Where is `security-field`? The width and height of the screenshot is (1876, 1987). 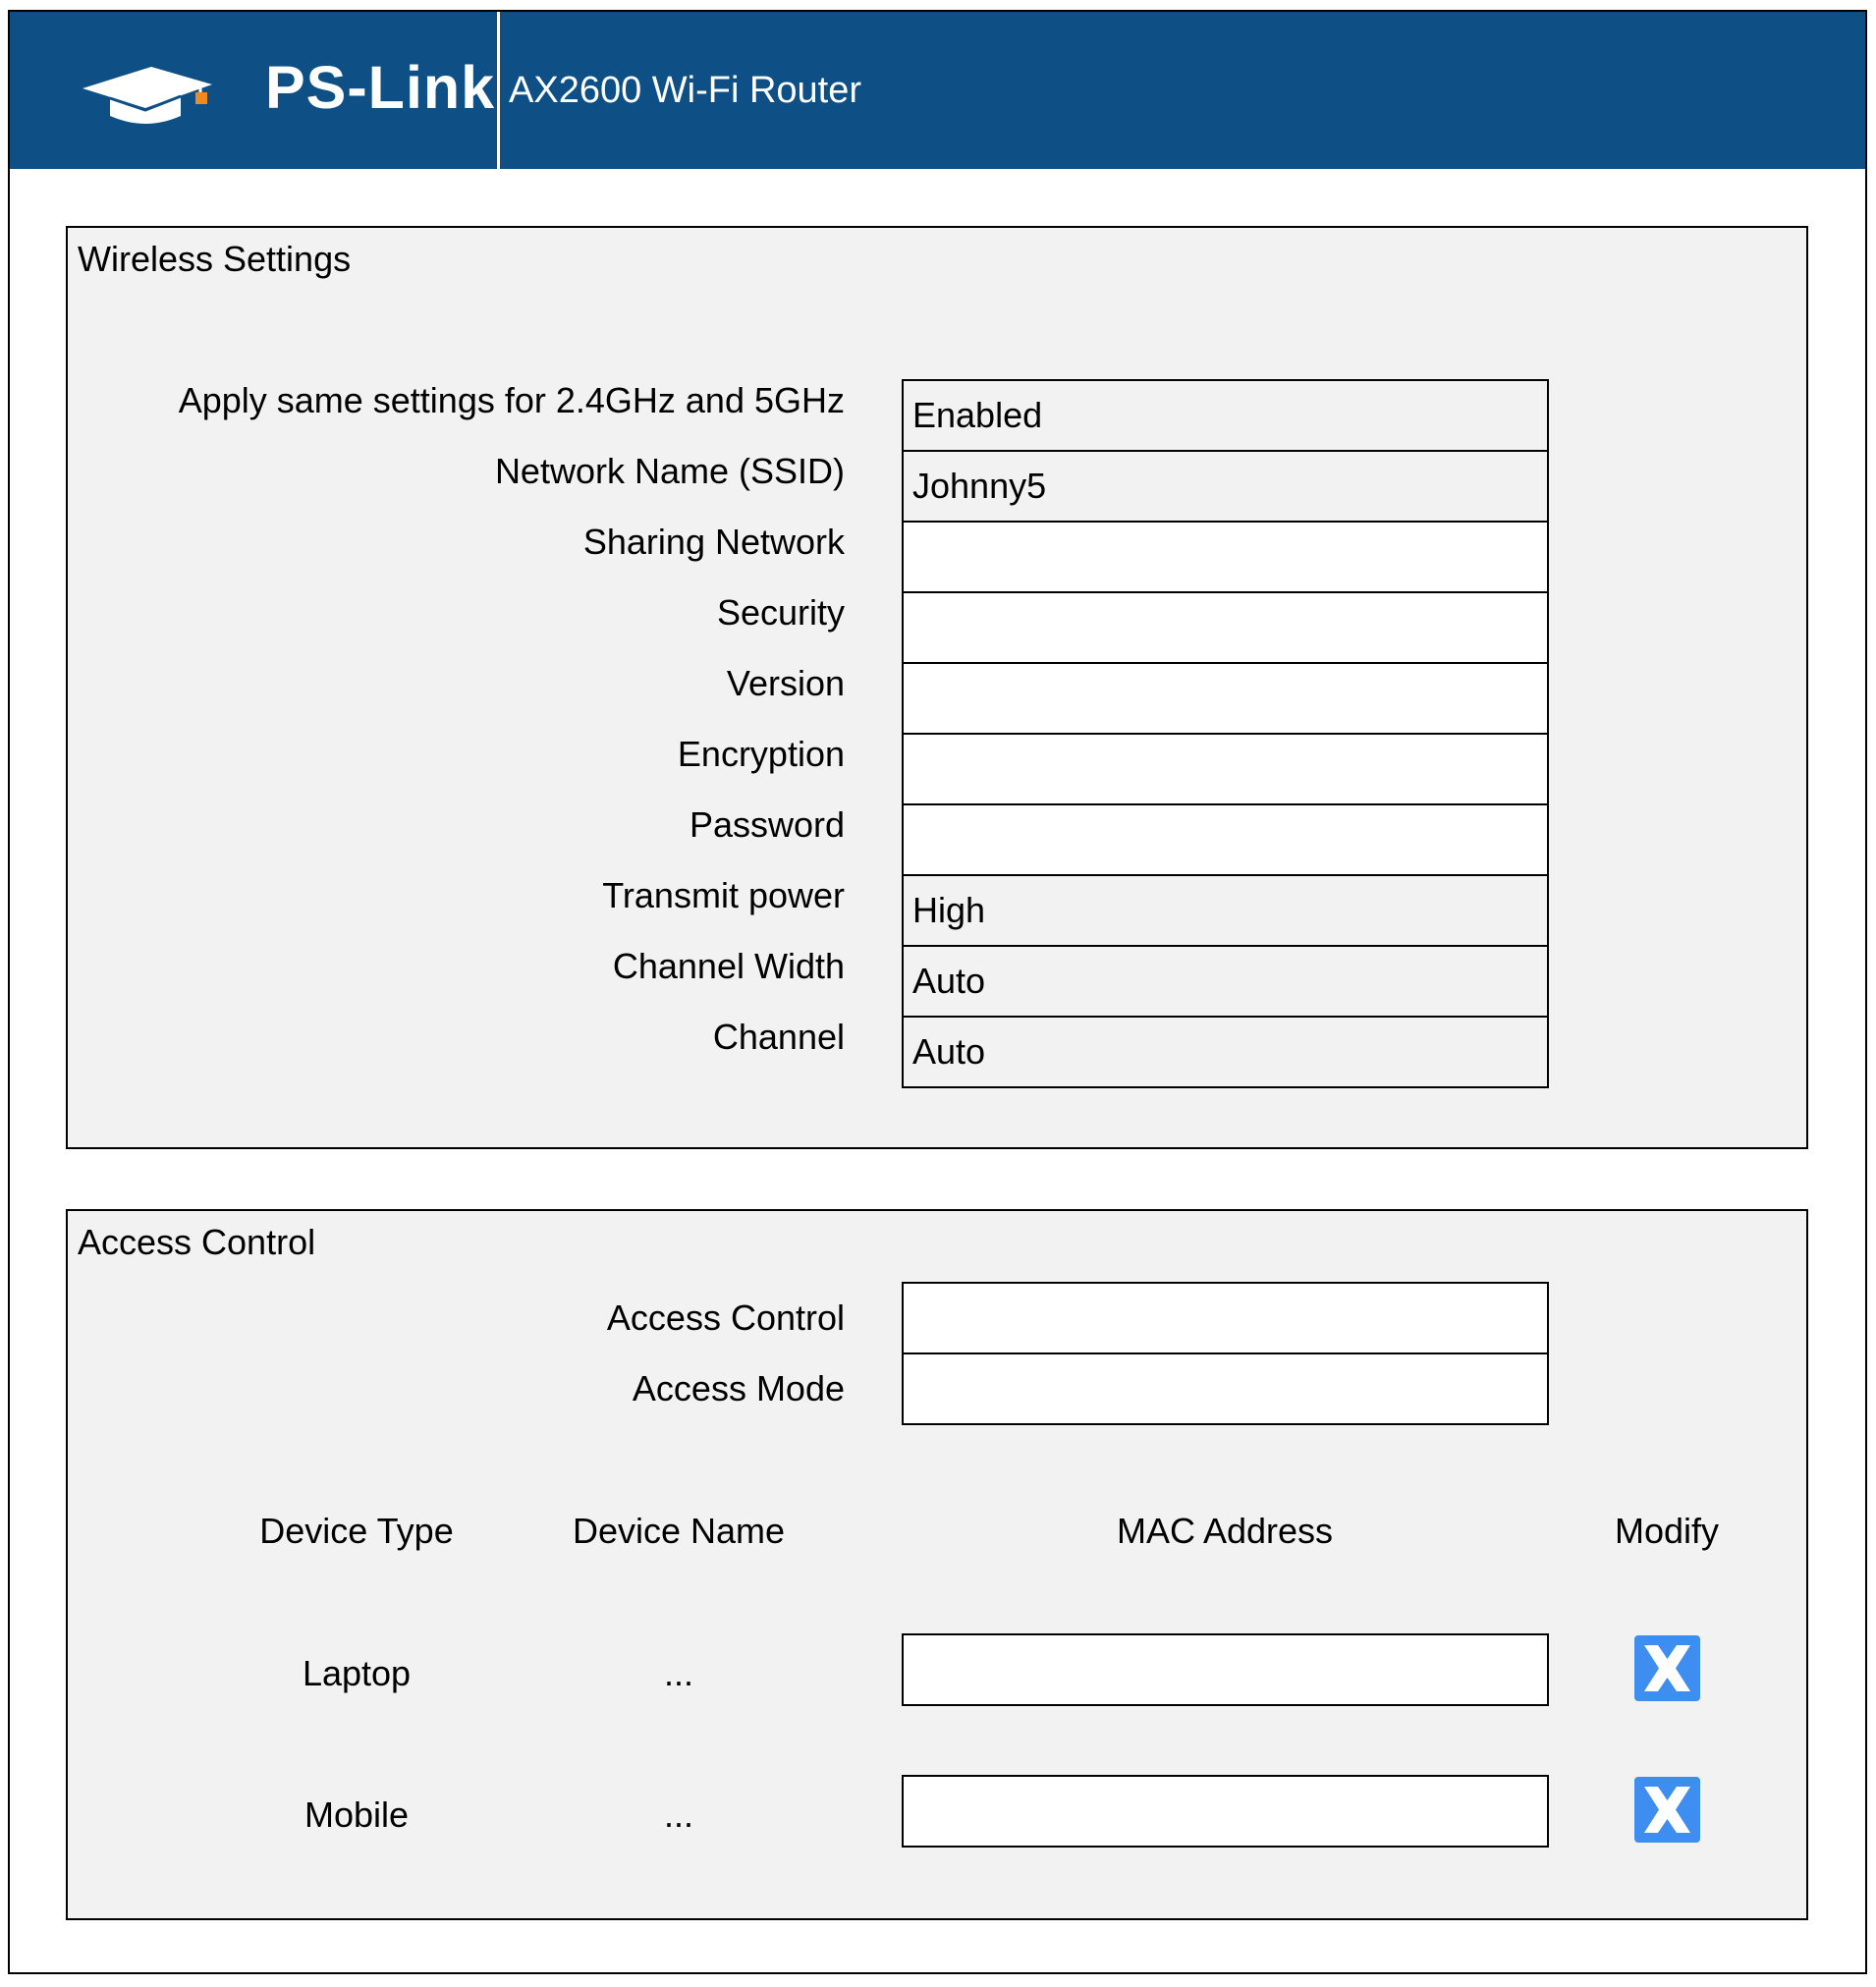
security-field is located at coordinates (1225, 627).